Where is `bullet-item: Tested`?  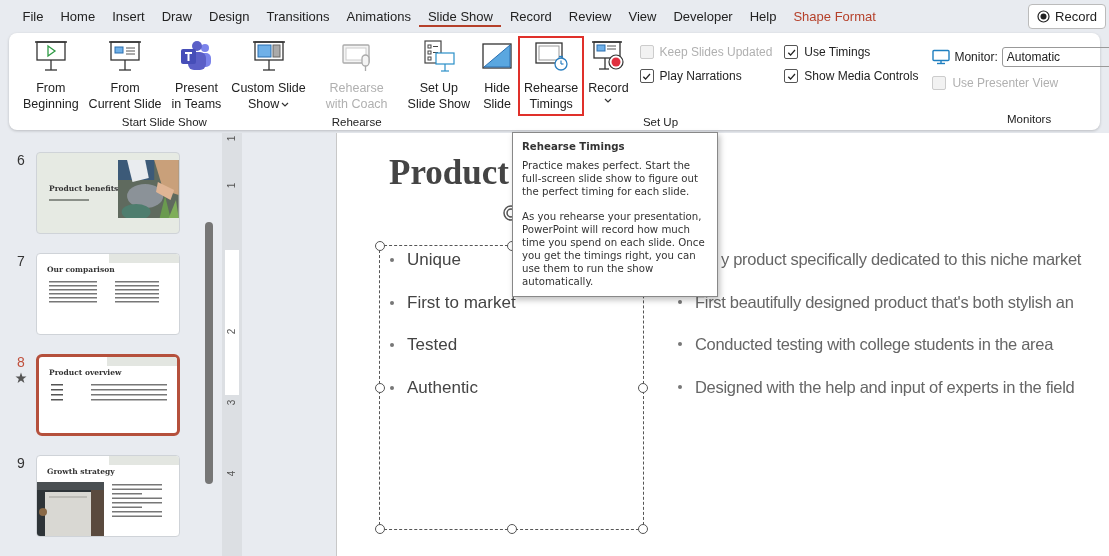 bullet-item: Tested is located at coordinates (515, 354).